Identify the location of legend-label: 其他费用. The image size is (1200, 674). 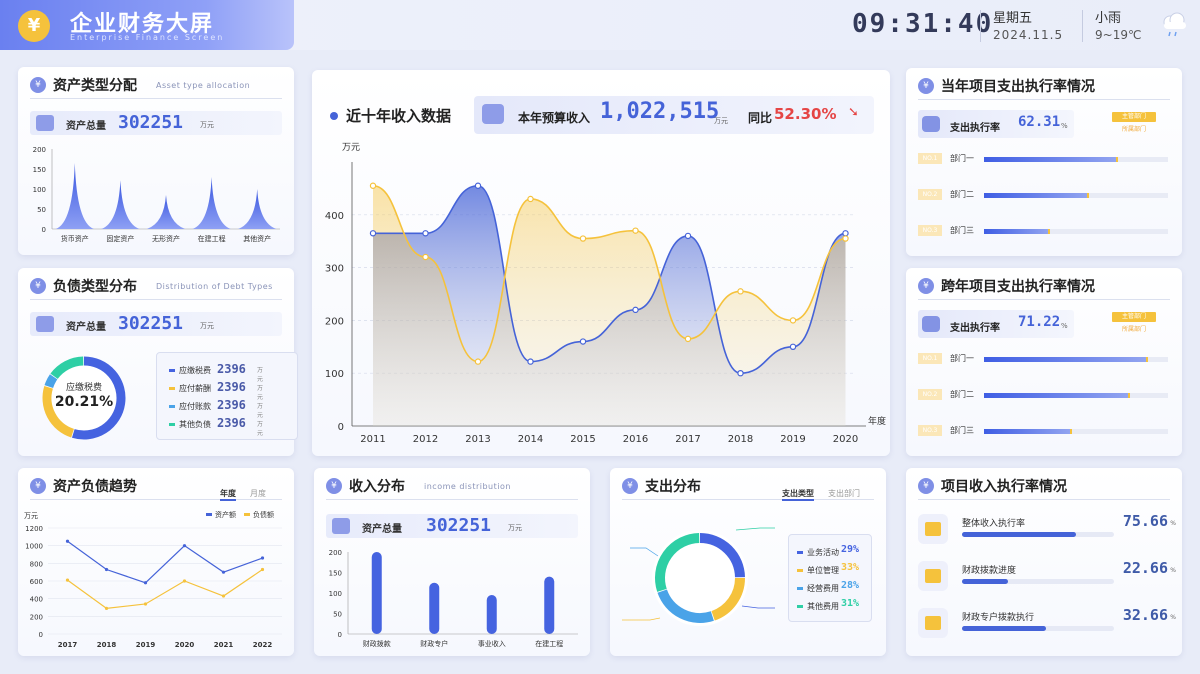
(823, 606).